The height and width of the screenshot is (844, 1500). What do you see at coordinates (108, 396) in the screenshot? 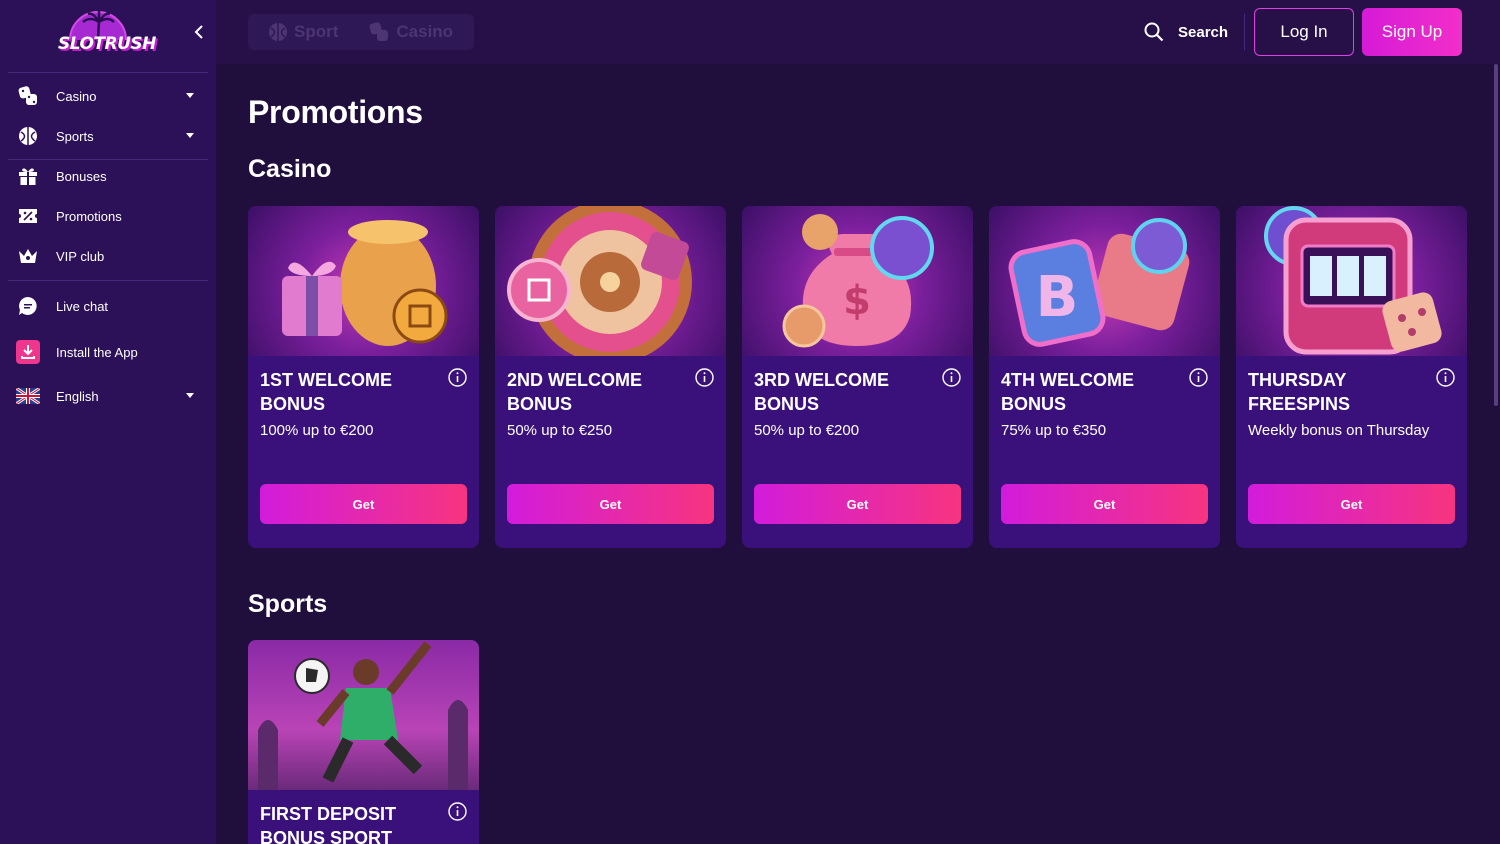
I see `language-selector: English` at bounding box center [108, 396].